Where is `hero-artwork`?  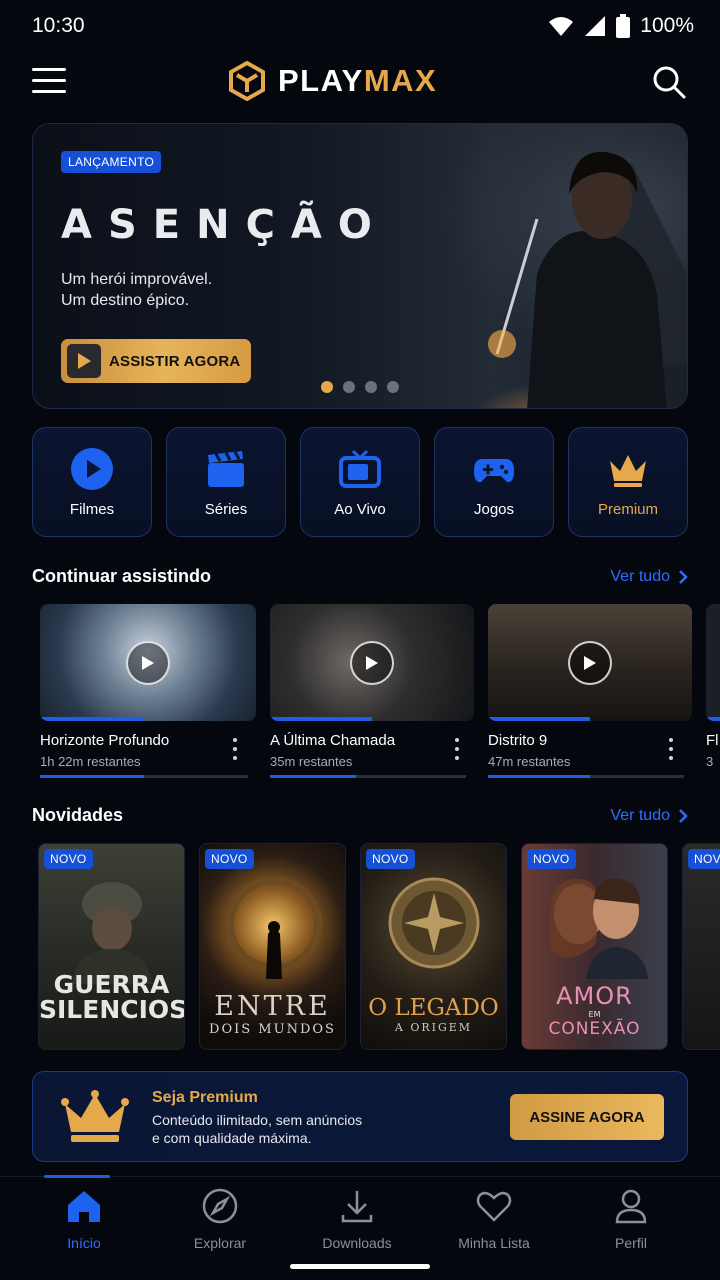
hero-artwork is located at coordinates (587, 279).